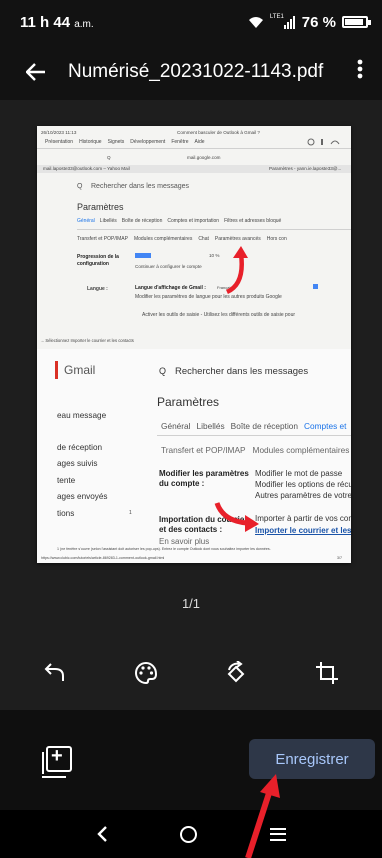  I want to click on doc-url: mail.google.com, so click(204, 157).